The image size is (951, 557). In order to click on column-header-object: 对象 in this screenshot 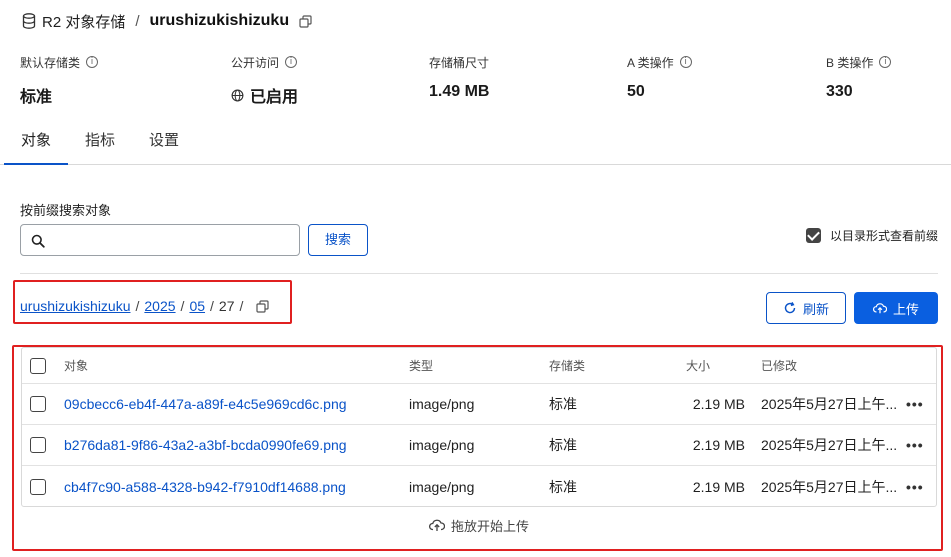, I will do `click(76, 365)`.